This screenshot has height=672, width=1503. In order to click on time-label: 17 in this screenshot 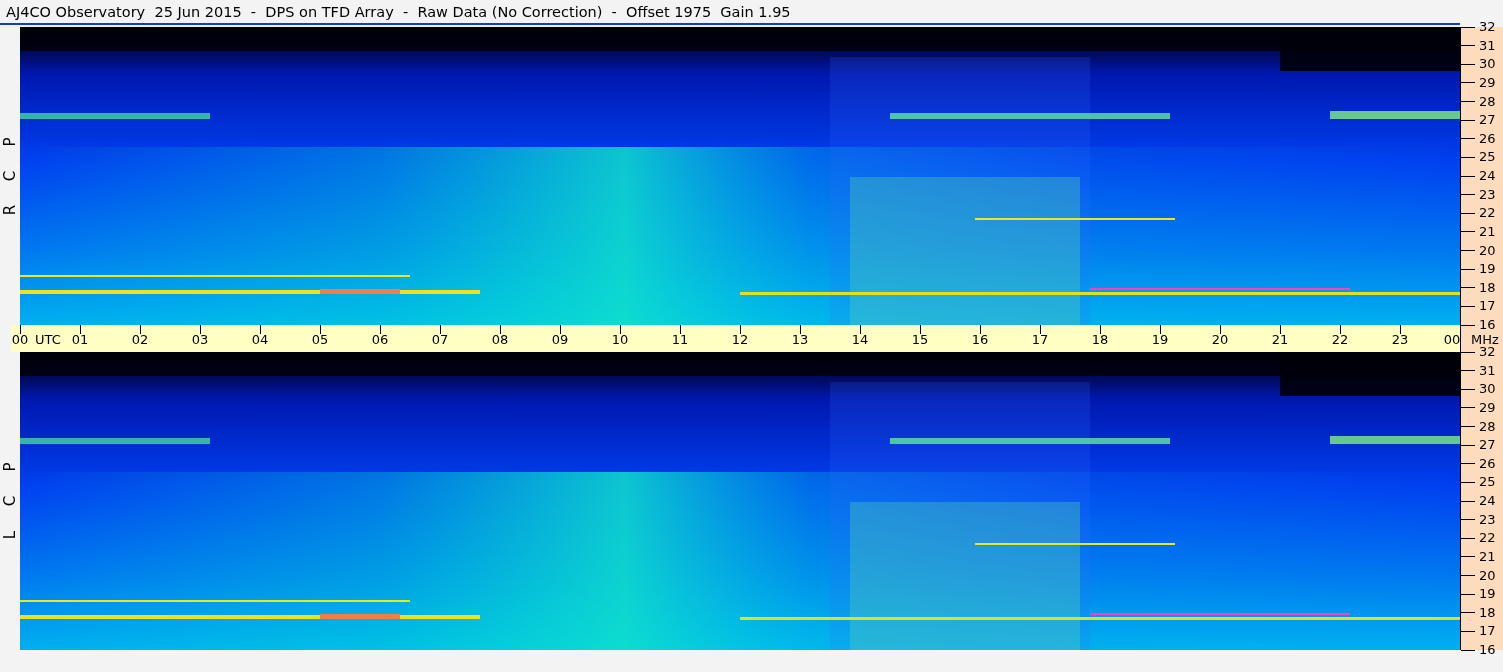, I will do `click(1040, 340)`.